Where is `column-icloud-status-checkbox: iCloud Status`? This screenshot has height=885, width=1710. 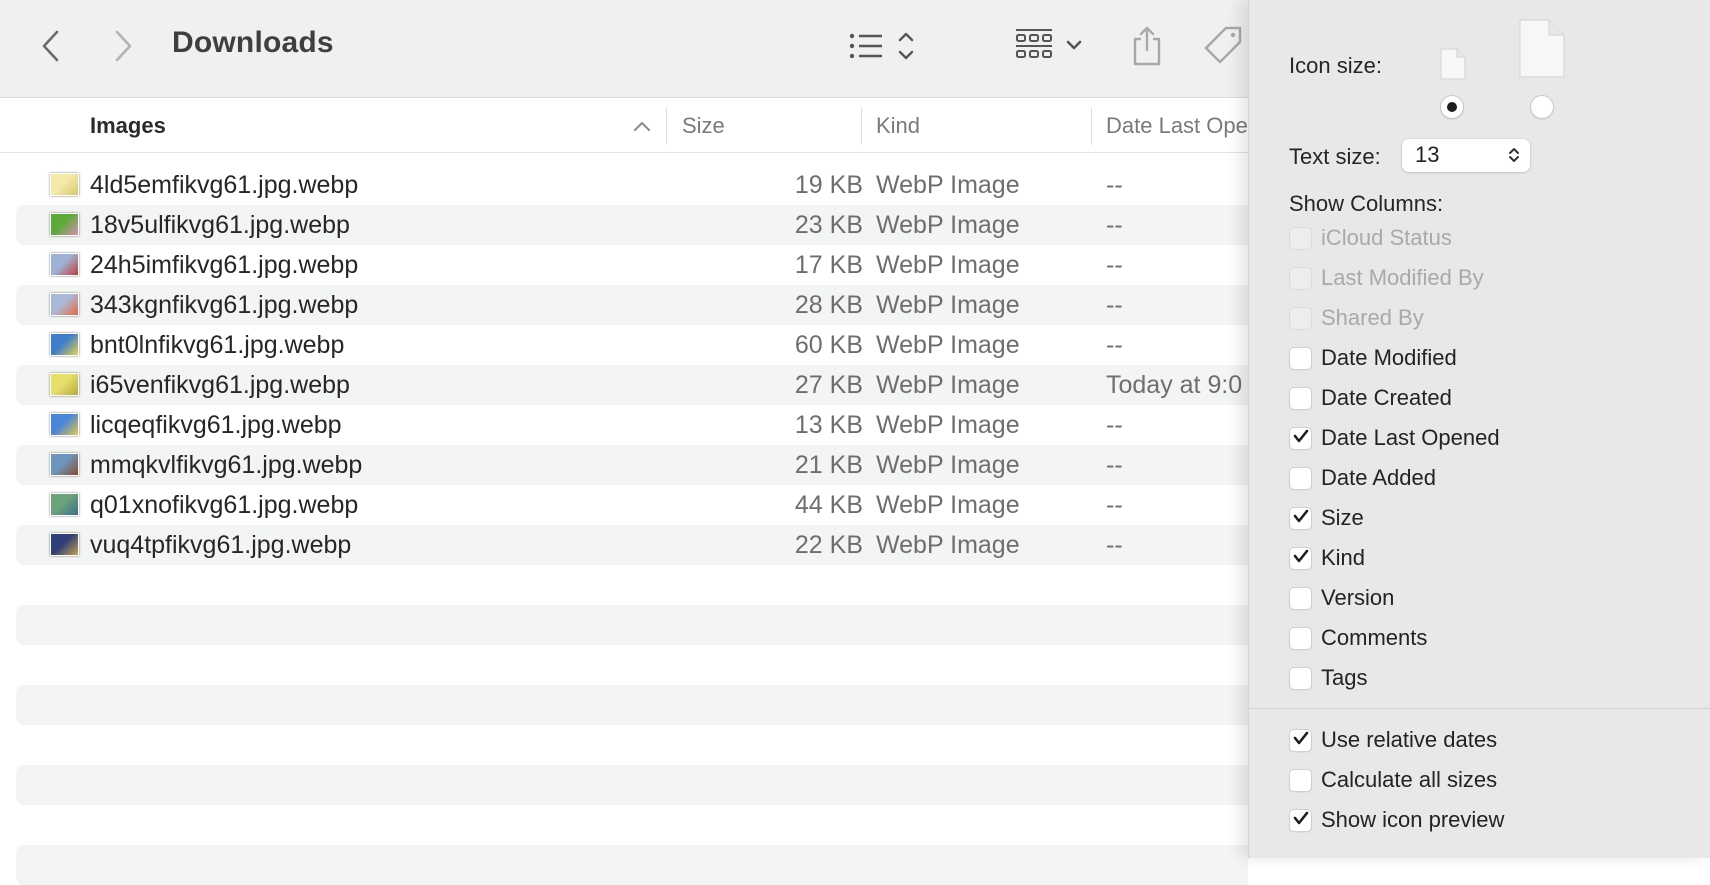
column-icloud-status-checkbox: iCloud Status is located at coordinates (1370, 238).